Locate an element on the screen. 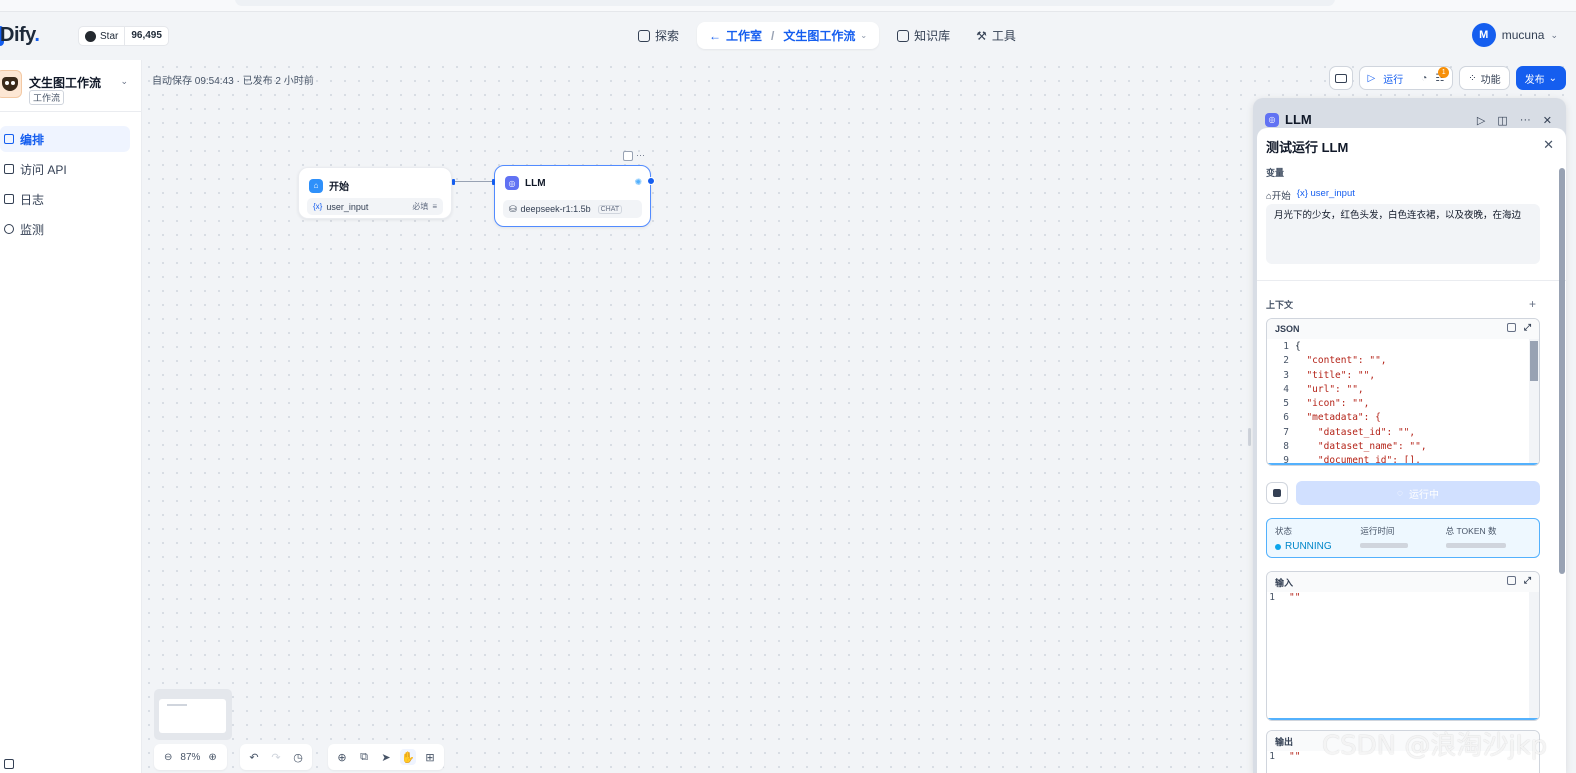  line-number: 4 is located at coordinates (1286, 389).